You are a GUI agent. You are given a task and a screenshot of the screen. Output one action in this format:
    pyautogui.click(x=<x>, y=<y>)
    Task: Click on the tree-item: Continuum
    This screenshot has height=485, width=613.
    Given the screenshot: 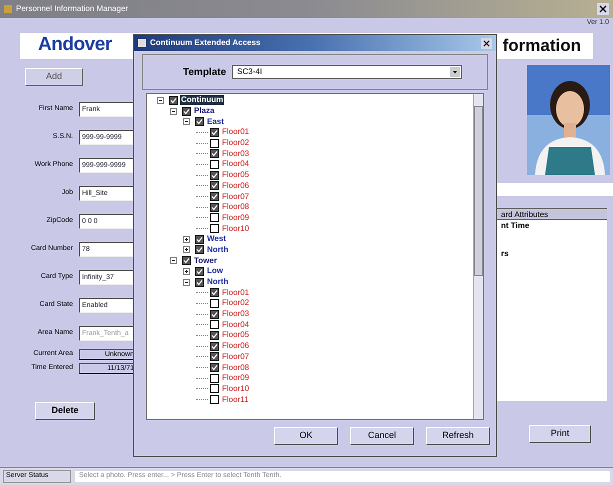 What is the action you would take?
    pyautogui.click(x=202, y=100)
    